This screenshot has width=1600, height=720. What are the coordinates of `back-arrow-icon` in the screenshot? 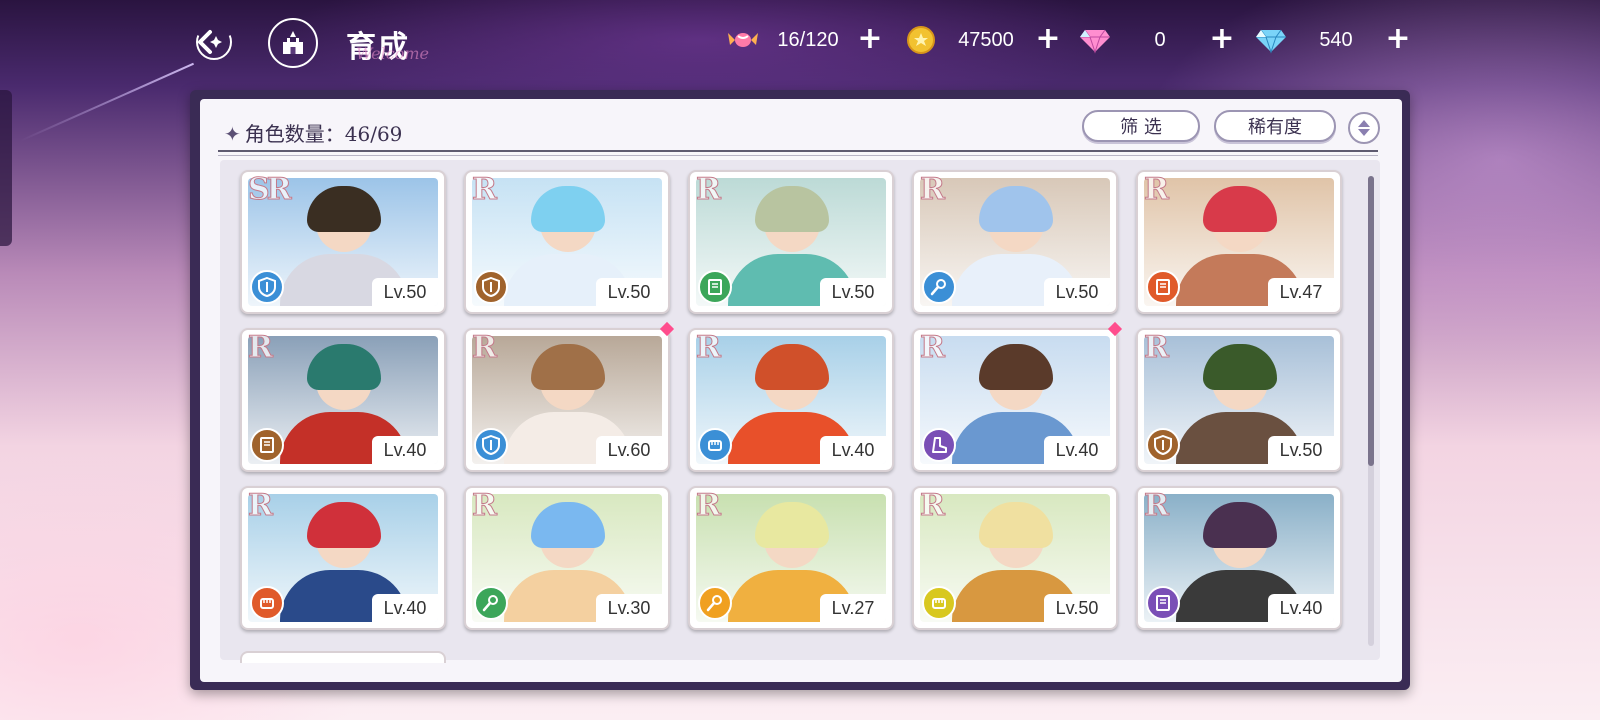 It's located at (214, 42).